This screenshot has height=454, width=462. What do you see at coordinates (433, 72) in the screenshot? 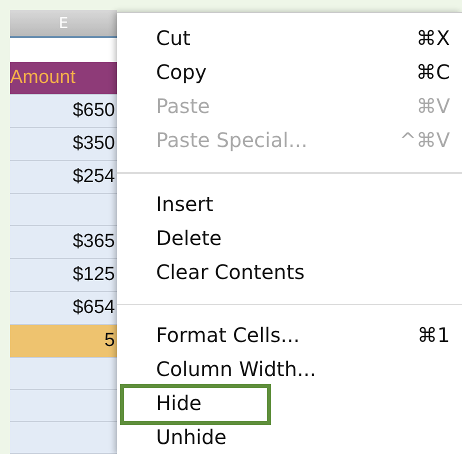
I see `shortcut-label: ⌘C` at bounding box center [433, 72].